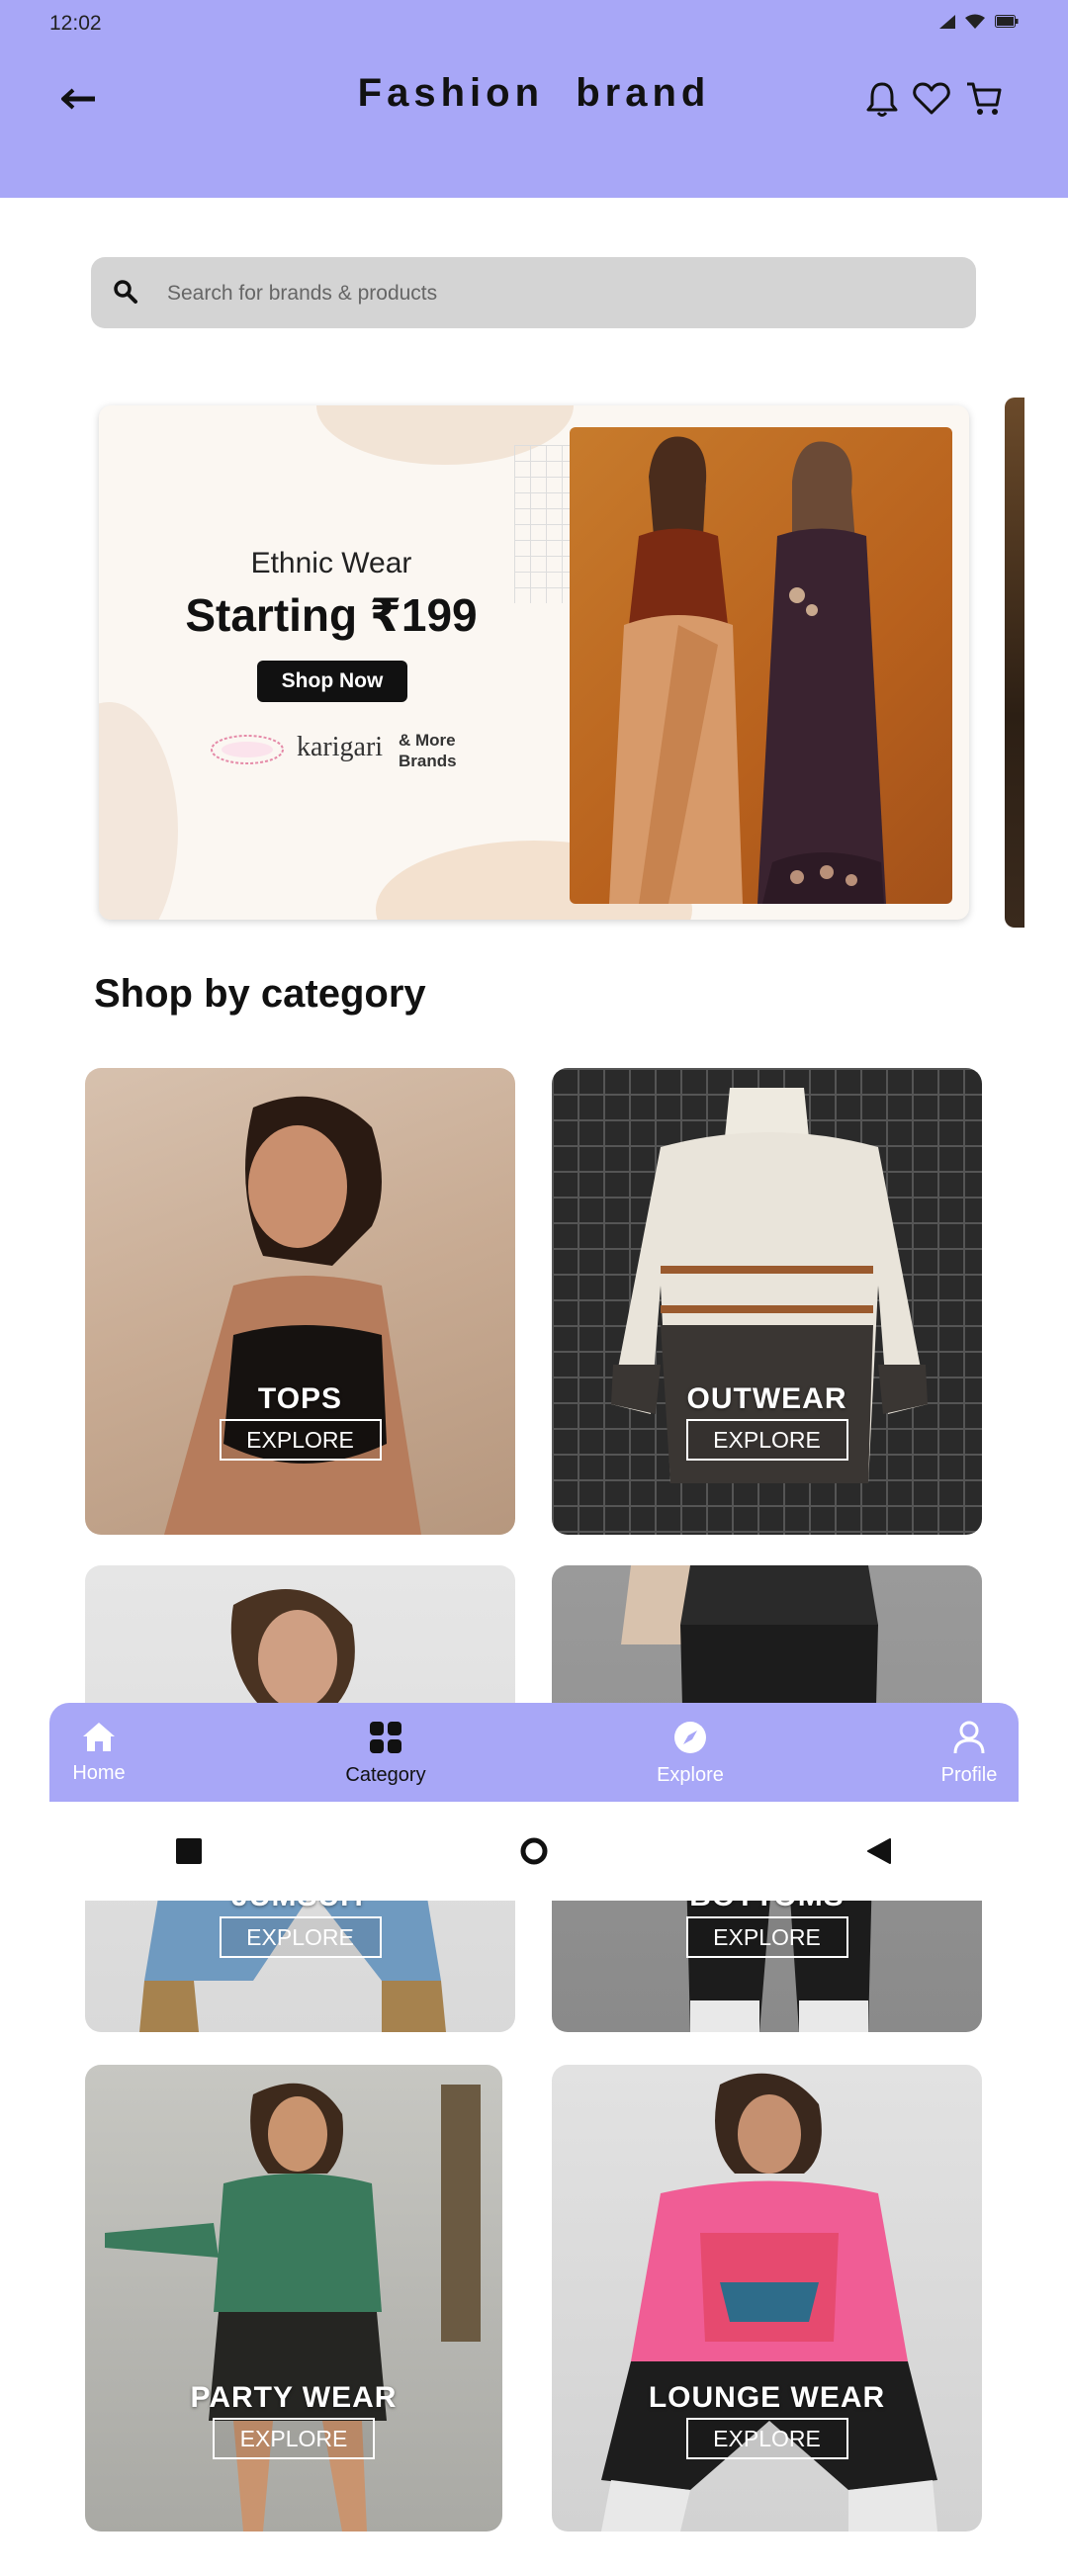 The height and width of the screenshot is (2576, 1068). What do you see at coordinates (748, 670) in the screenshot?
I see `models-illustration` at bounding box center [748, 670].